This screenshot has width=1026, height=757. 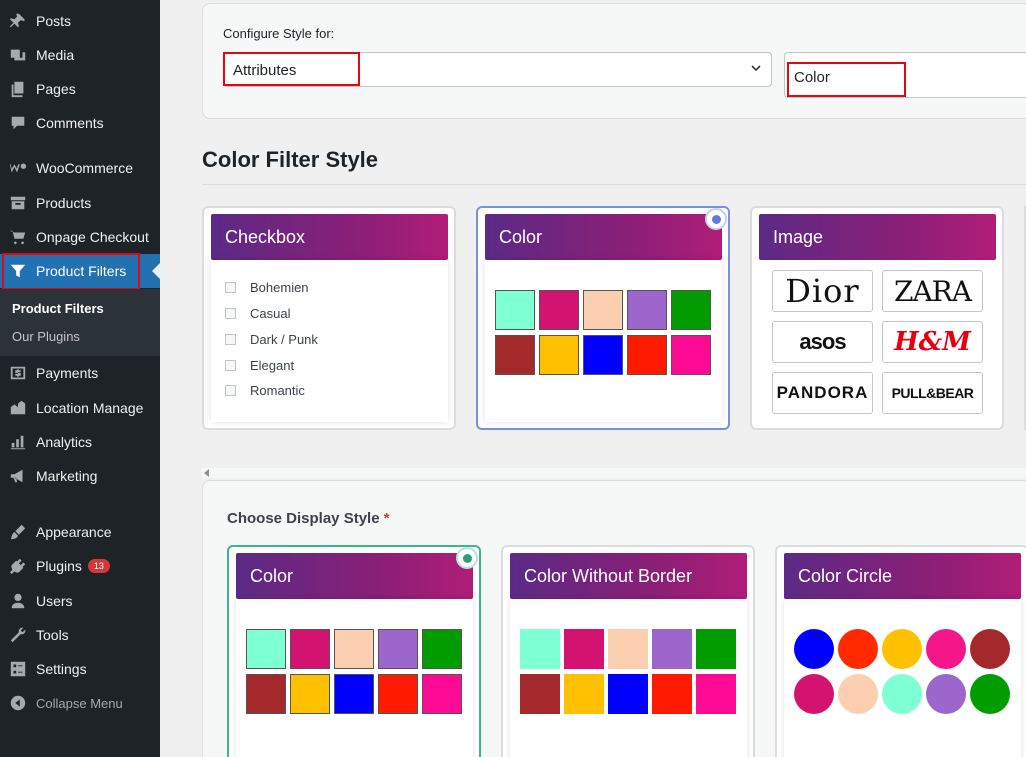 What do you see at coordinates (80, 203) in the screenshot?
I see `sidebar-item-products: Products` at bounding box center [80, 203].